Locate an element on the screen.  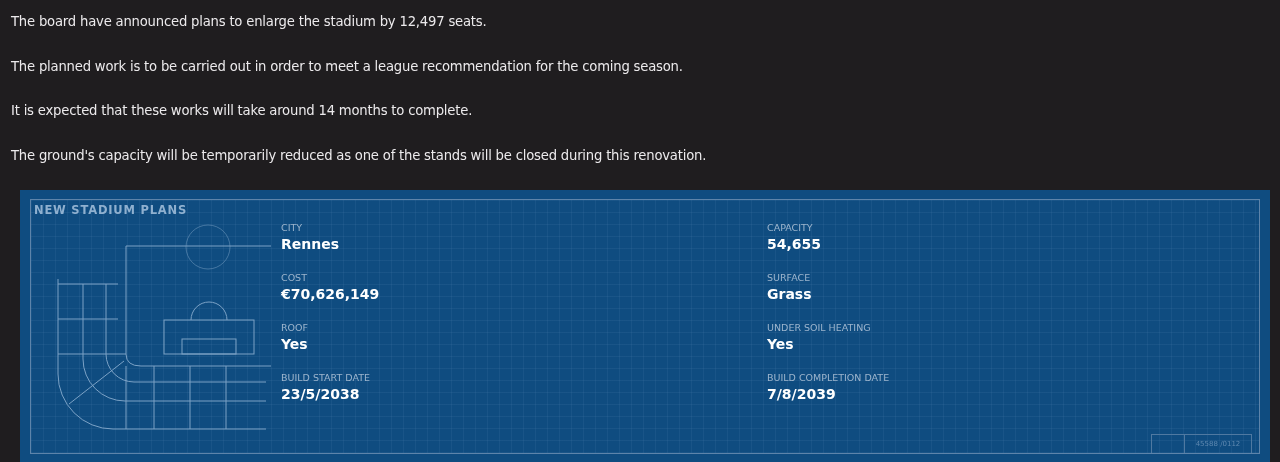
field-label: SURFACE is located at coordinates (789, 277).